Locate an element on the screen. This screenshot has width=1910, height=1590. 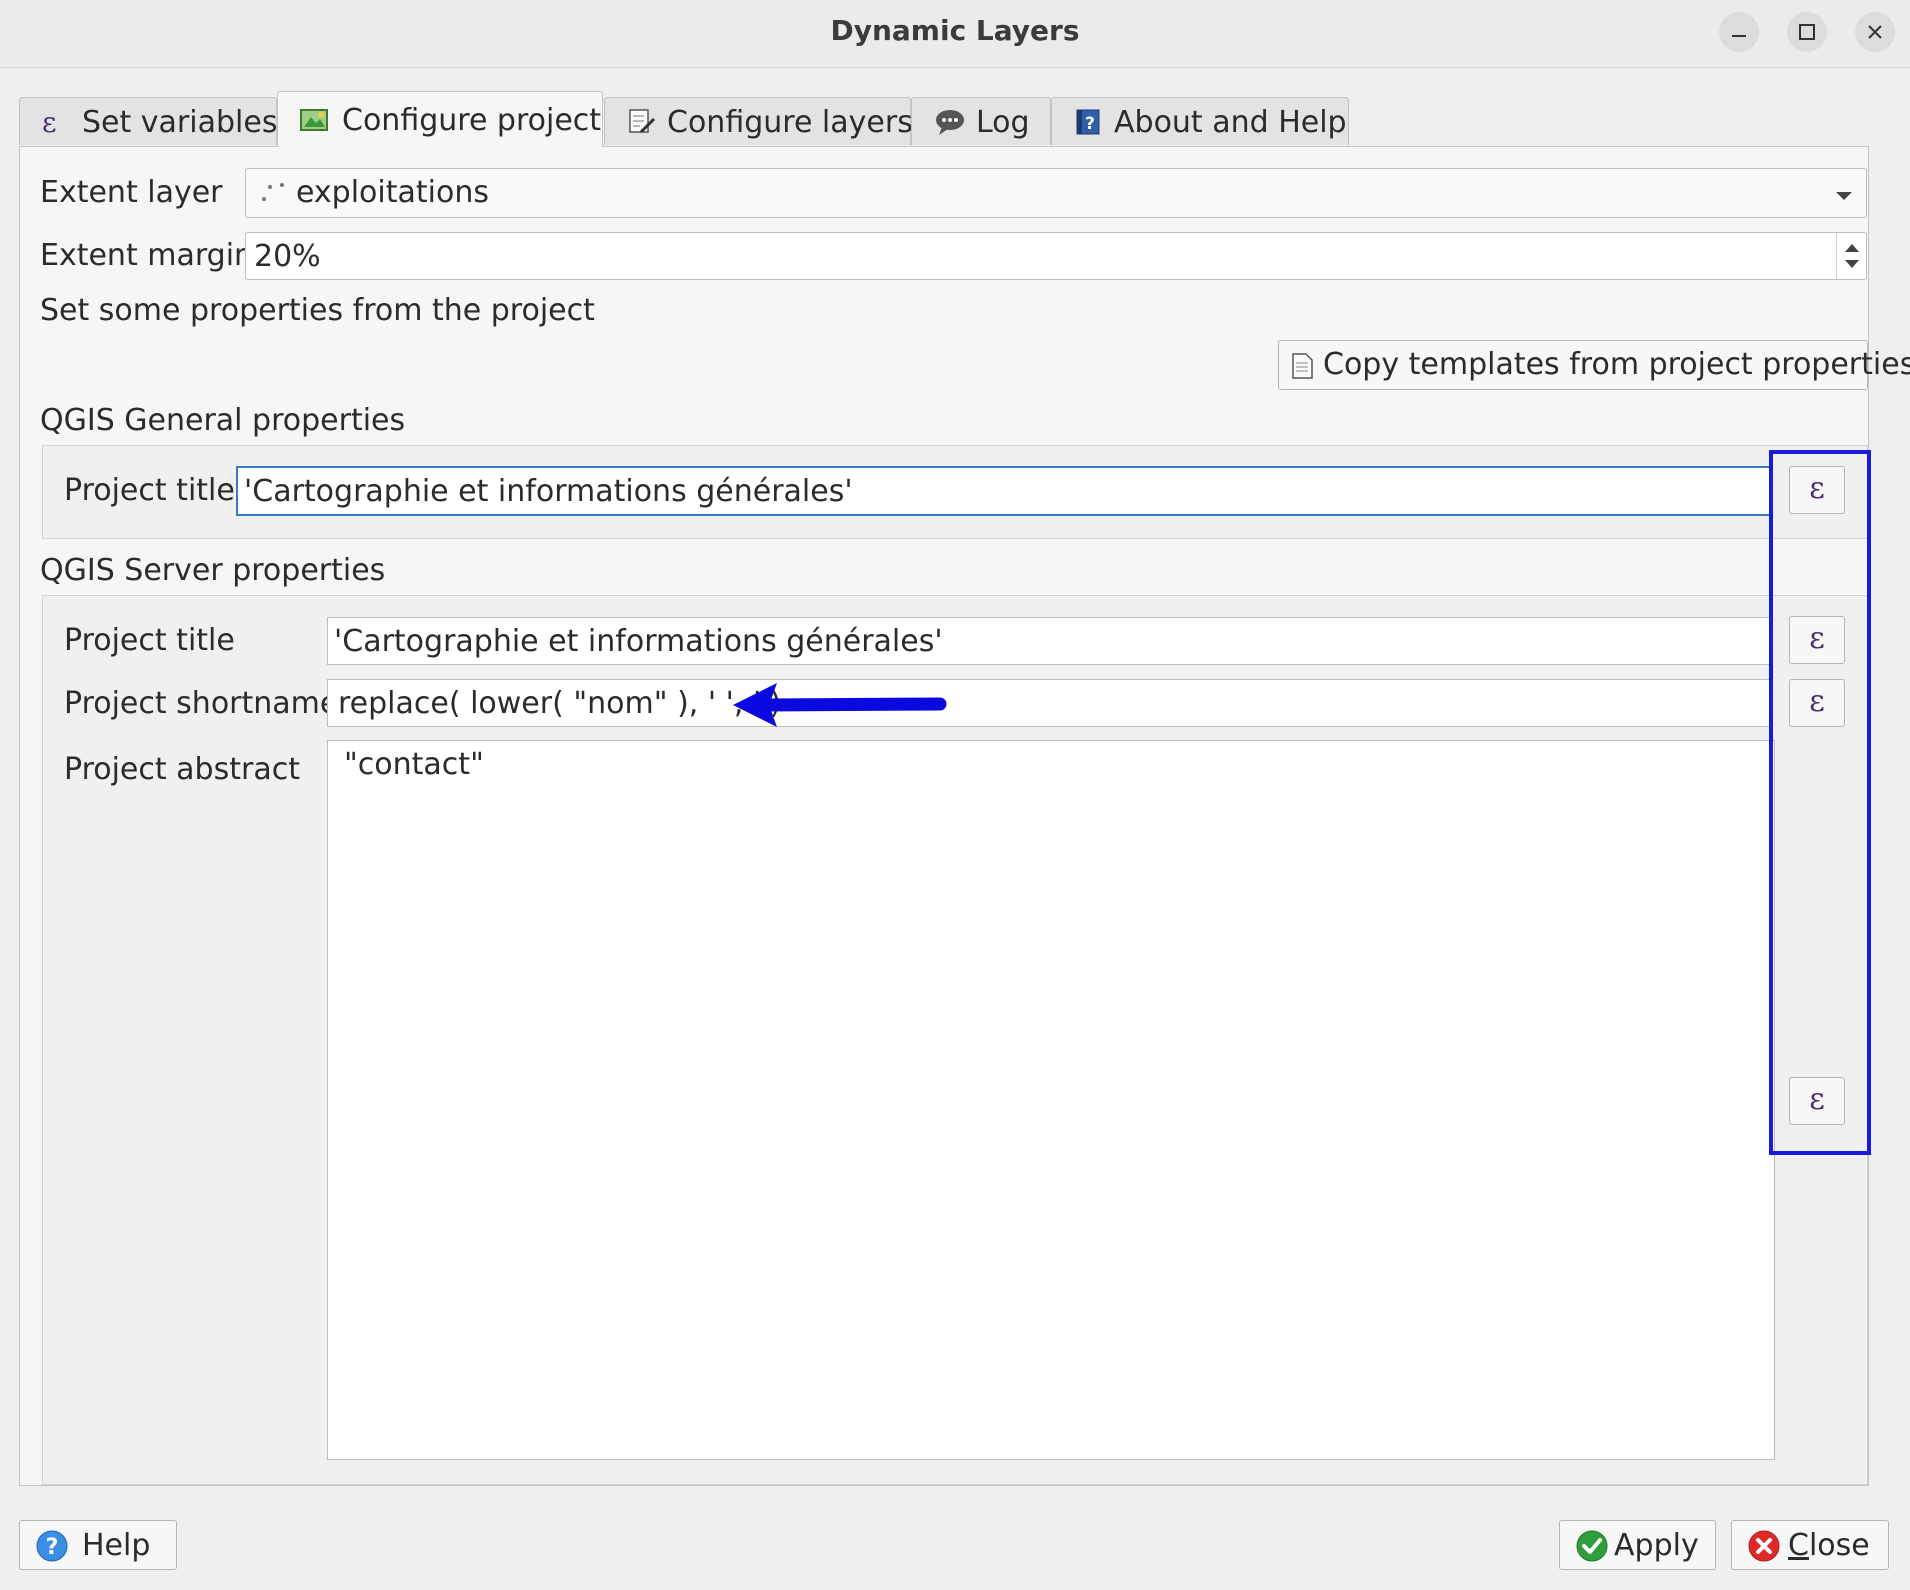
close-button: Close is located at coordinates (1810, 1545).